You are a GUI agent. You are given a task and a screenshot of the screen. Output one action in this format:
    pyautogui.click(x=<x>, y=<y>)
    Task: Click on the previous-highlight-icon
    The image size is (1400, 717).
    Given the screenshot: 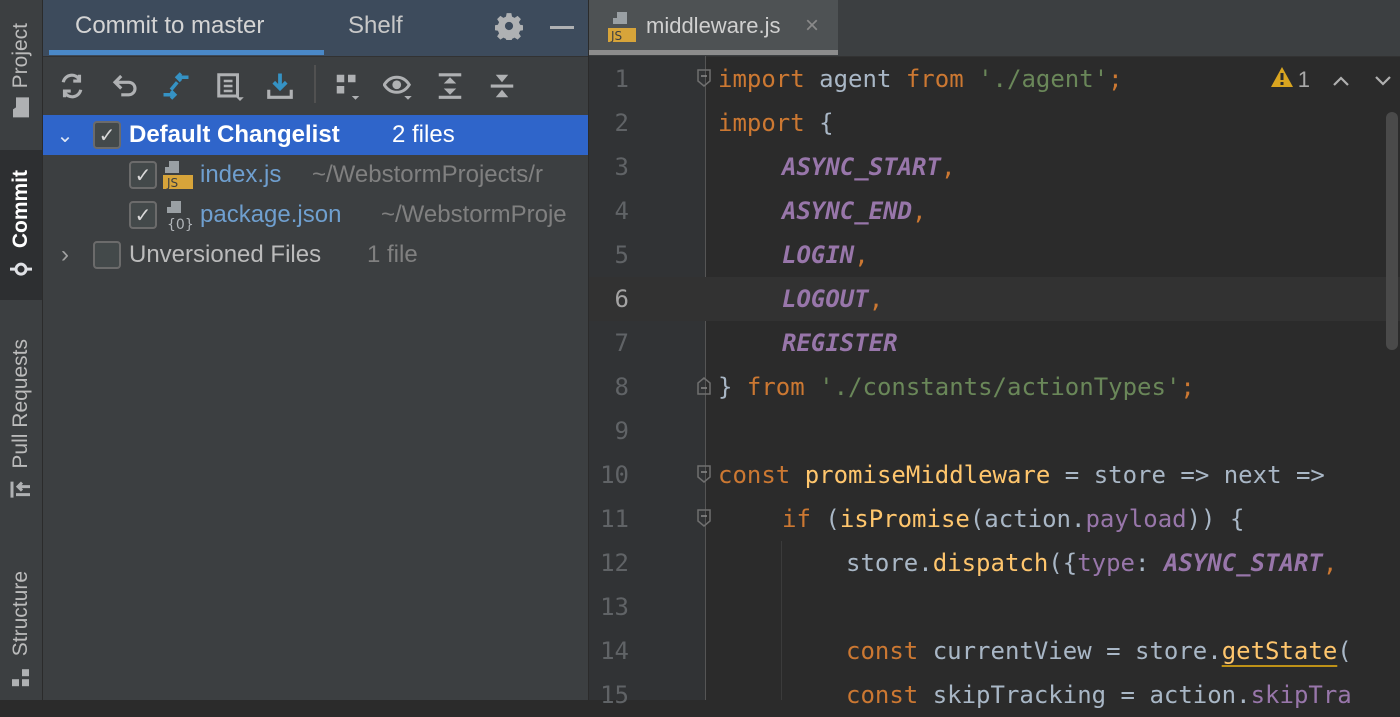 What is the action you would take?
    pyautogui.click(x=1341, y=80)
    